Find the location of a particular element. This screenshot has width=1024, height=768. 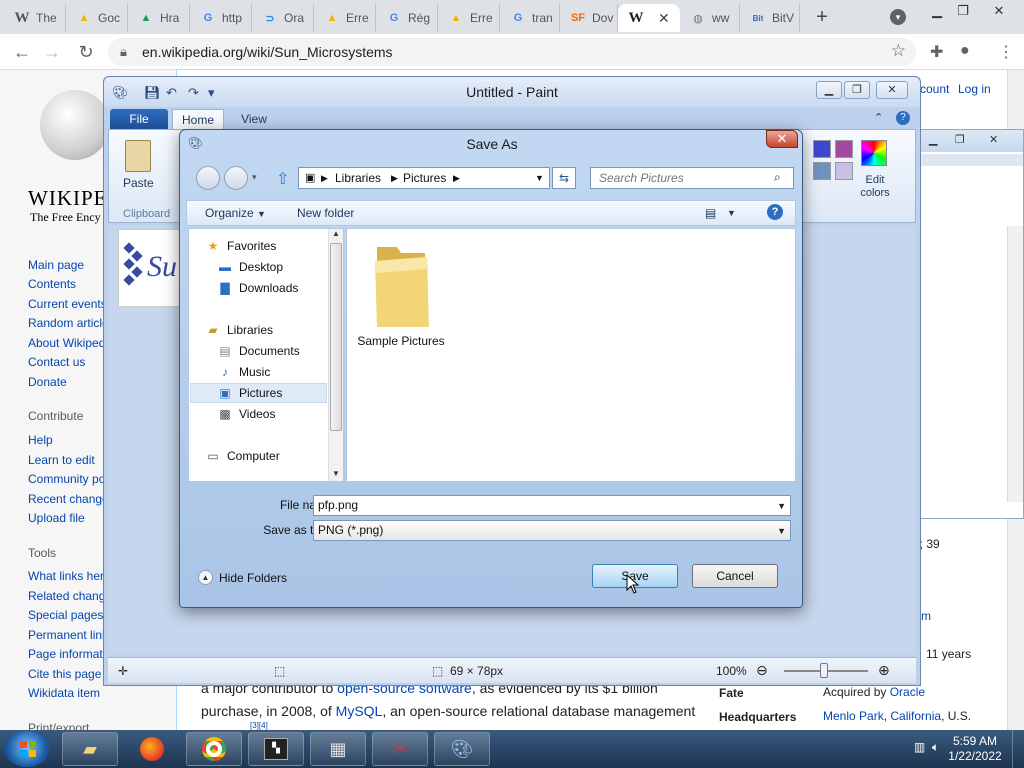

nav-what-links-here: What links here is located at coordinates (69, 576).